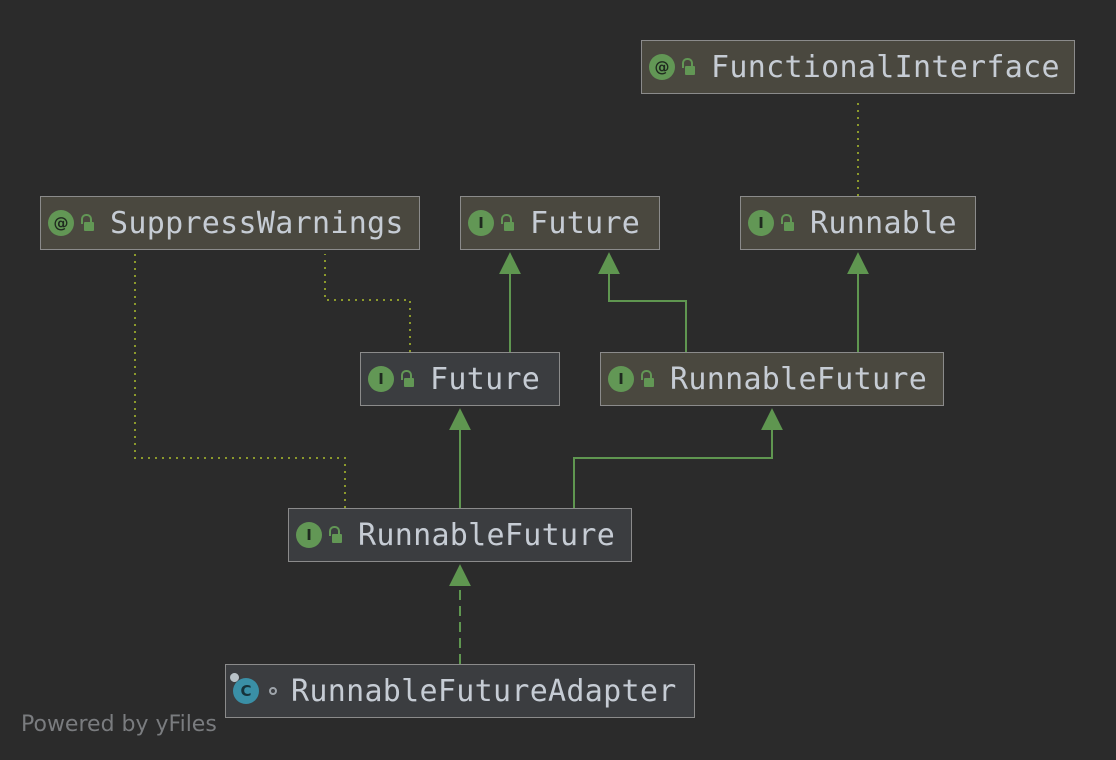  Describe the element at coordinates (257, 223) in the screenshot. I see `node-label: SuppressWarnings` at that location.